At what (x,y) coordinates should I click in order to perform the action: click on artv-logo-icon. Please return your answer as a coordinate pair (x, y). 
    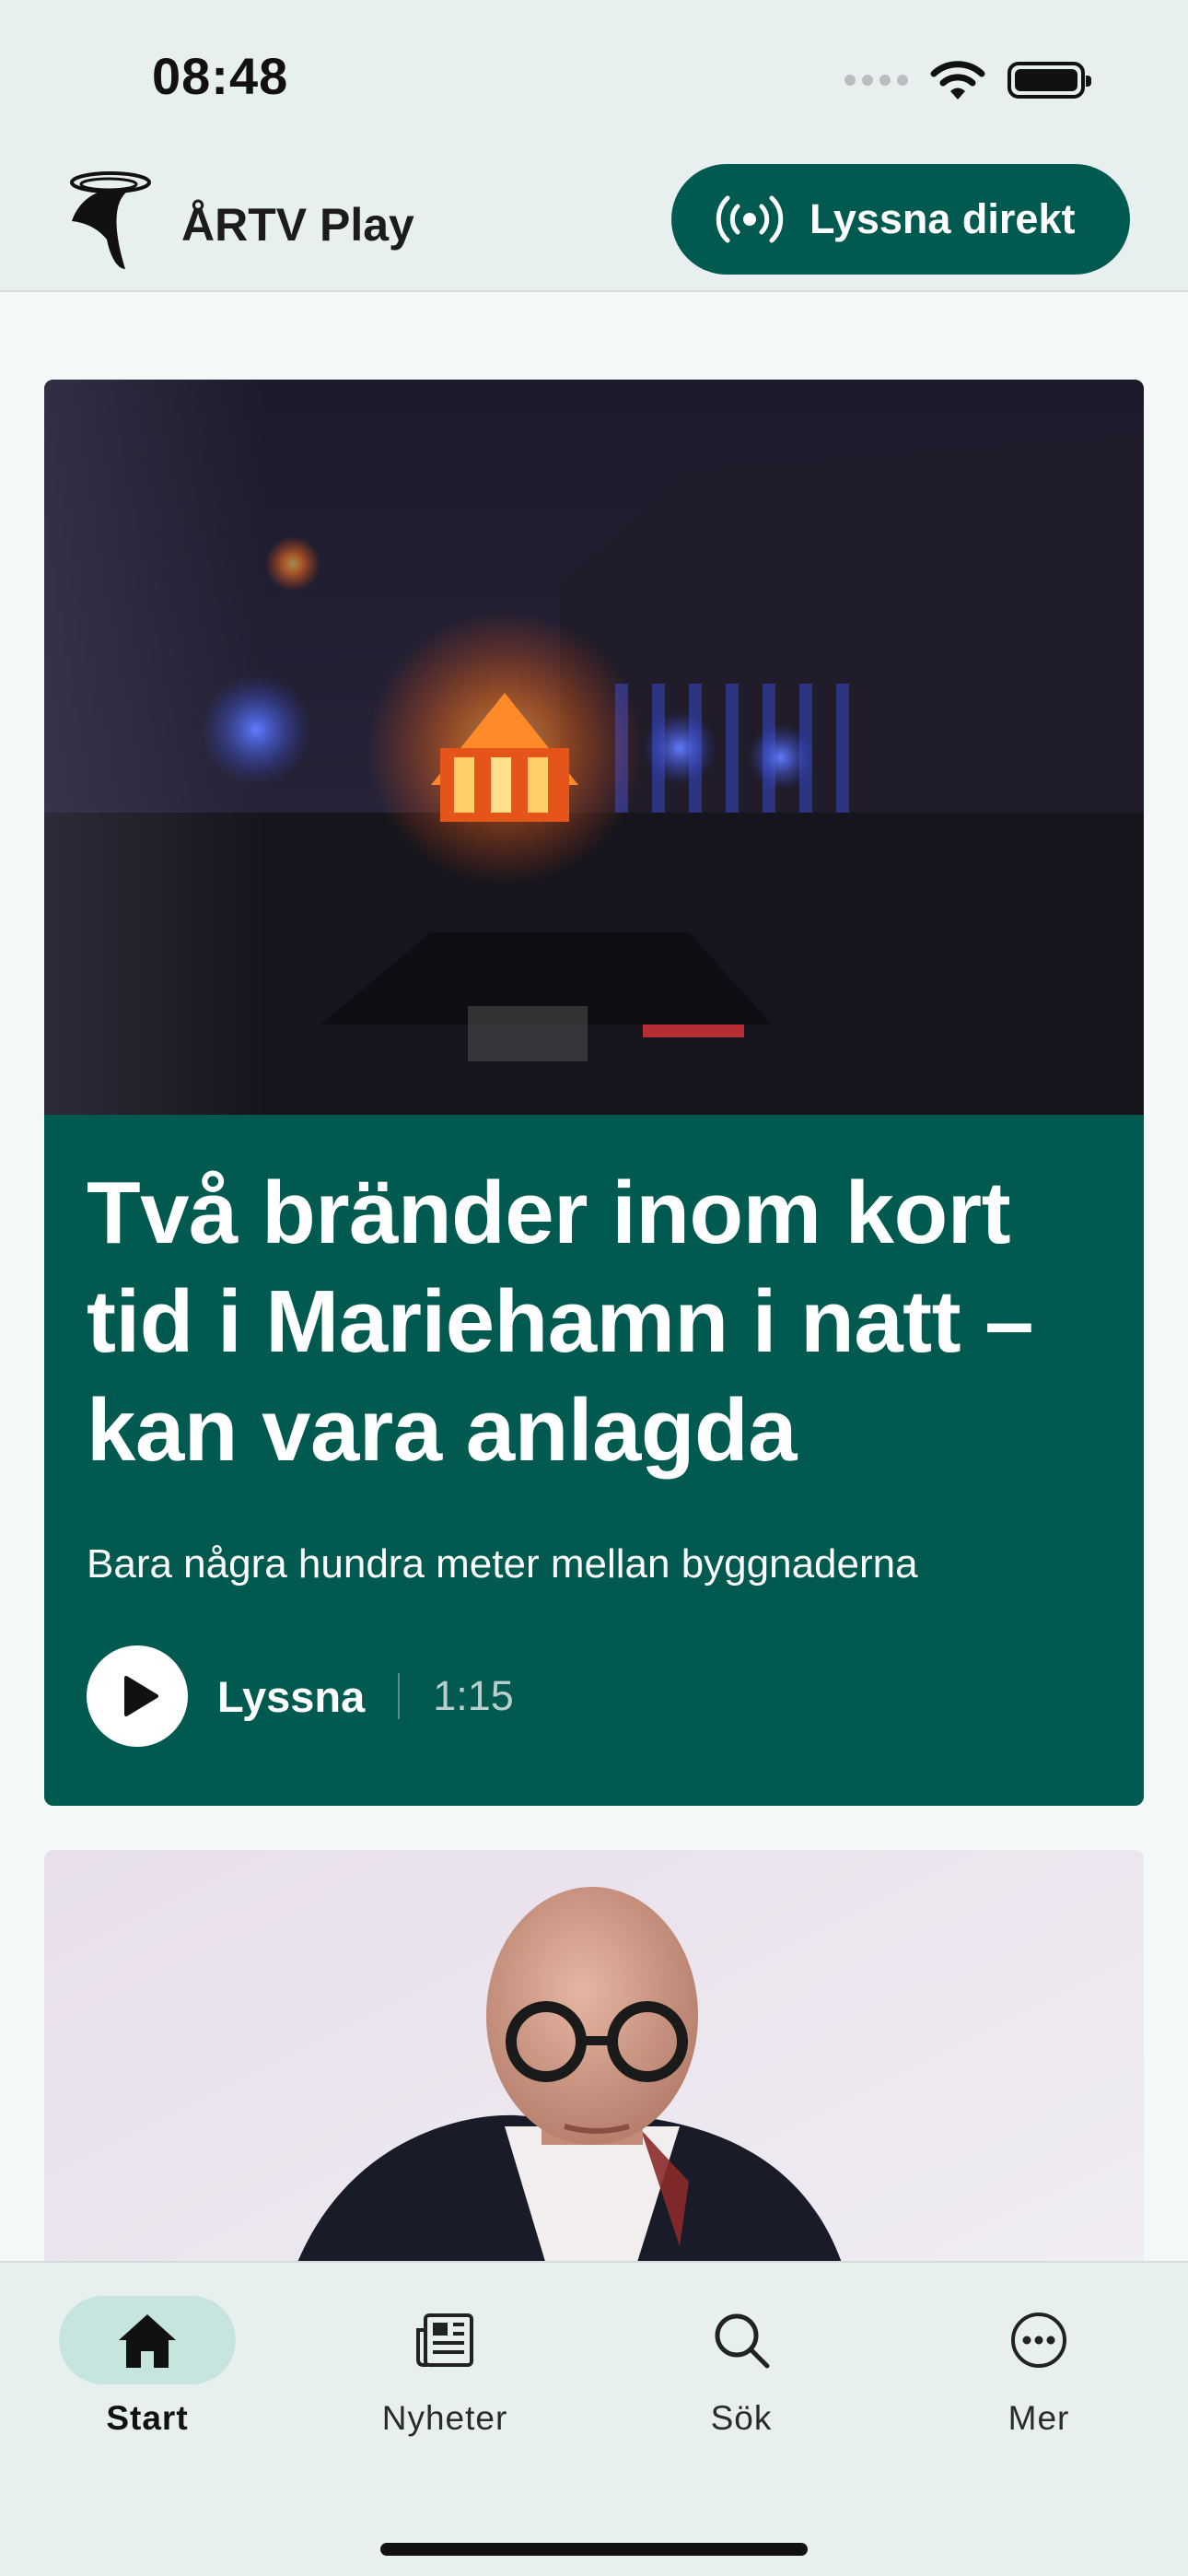
    Looking at the image, I should click on (111, 220).